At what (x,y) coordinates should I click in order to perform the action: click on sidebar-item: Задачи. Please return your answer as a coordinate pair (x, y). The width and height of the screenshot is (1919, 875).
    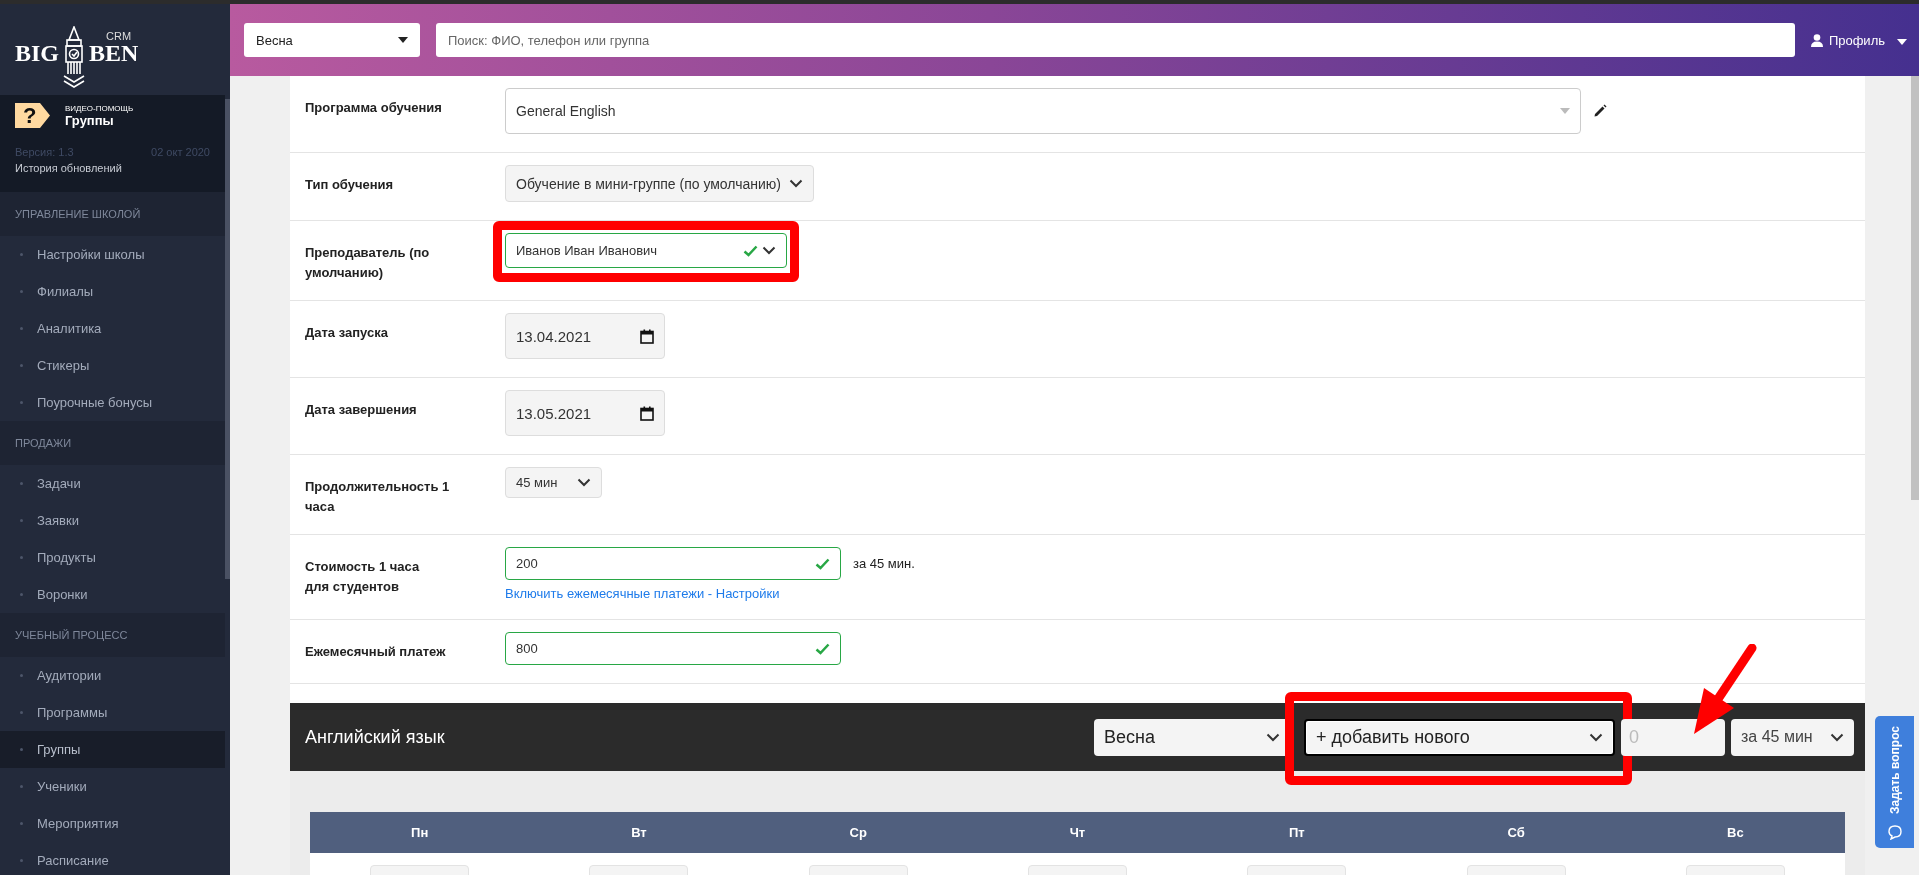
    Looking at the image, I should click on (112, 483).